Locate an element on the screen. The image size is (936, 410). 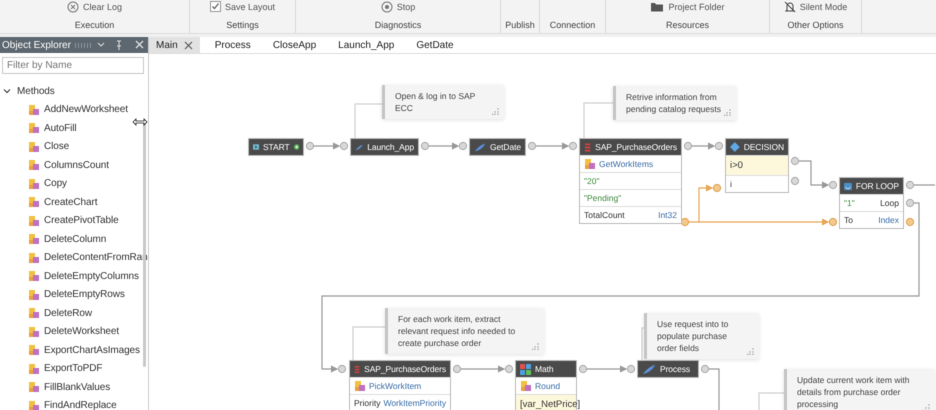
filter-field: Filter by Name is located at coordinates (73, 65).